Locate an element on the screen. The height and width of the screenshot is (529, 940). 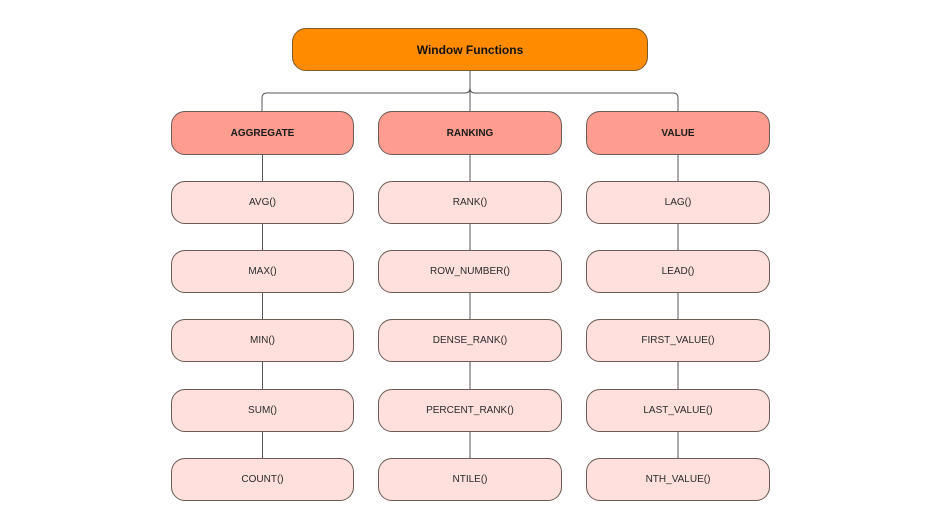
root-node-label: Window Functions is located at coordinates (470, 49).